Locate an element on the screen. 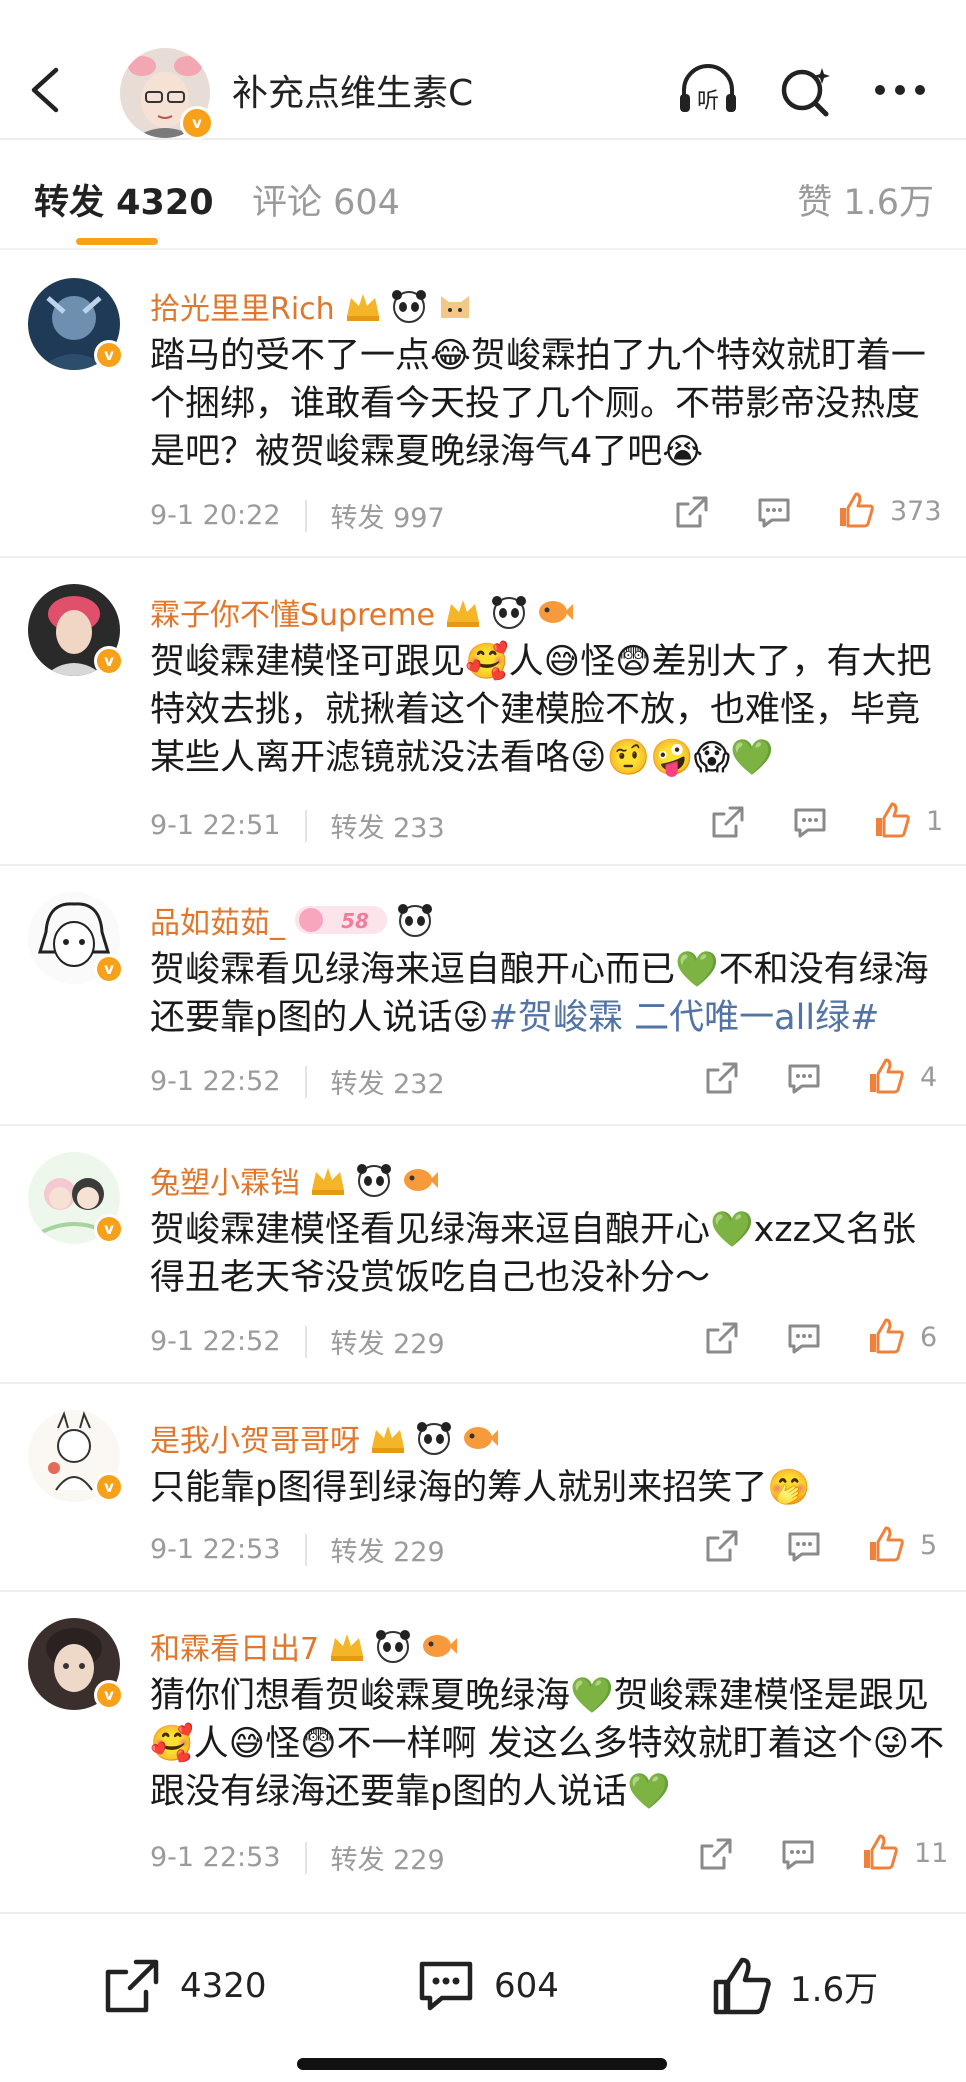 The height and width of the screenshot is (2082, 966). comment-action-count: 604 is located at coordinates (526, 1986).